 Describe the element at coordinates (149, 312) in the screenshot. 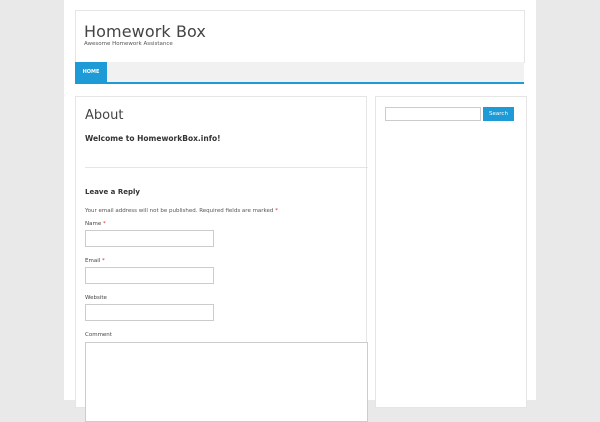

I see `website-field` at that location.